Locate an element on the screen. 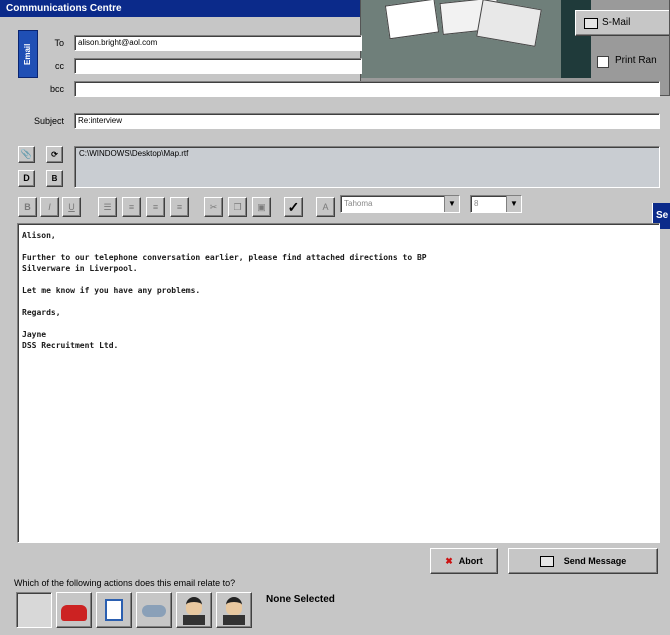  align-right-icon: ≡ is located at coordinates (179, 207).